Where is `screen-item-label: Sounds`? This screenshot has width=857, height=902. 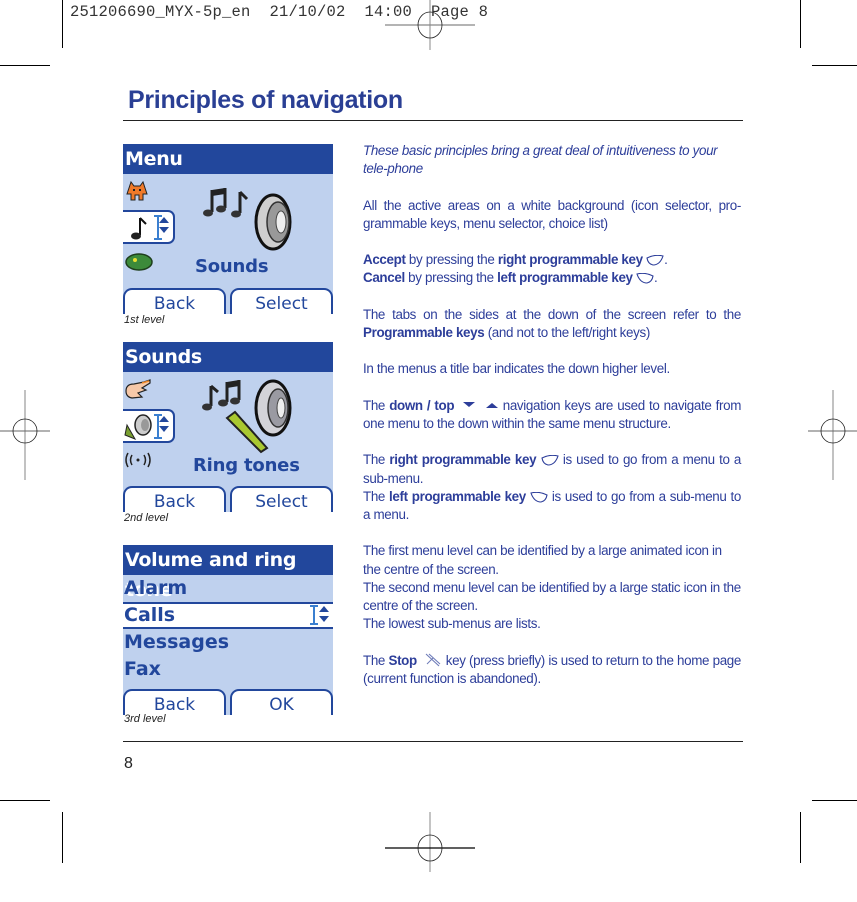 screen-item-label: Sounds is located at coordinates (232, 266).